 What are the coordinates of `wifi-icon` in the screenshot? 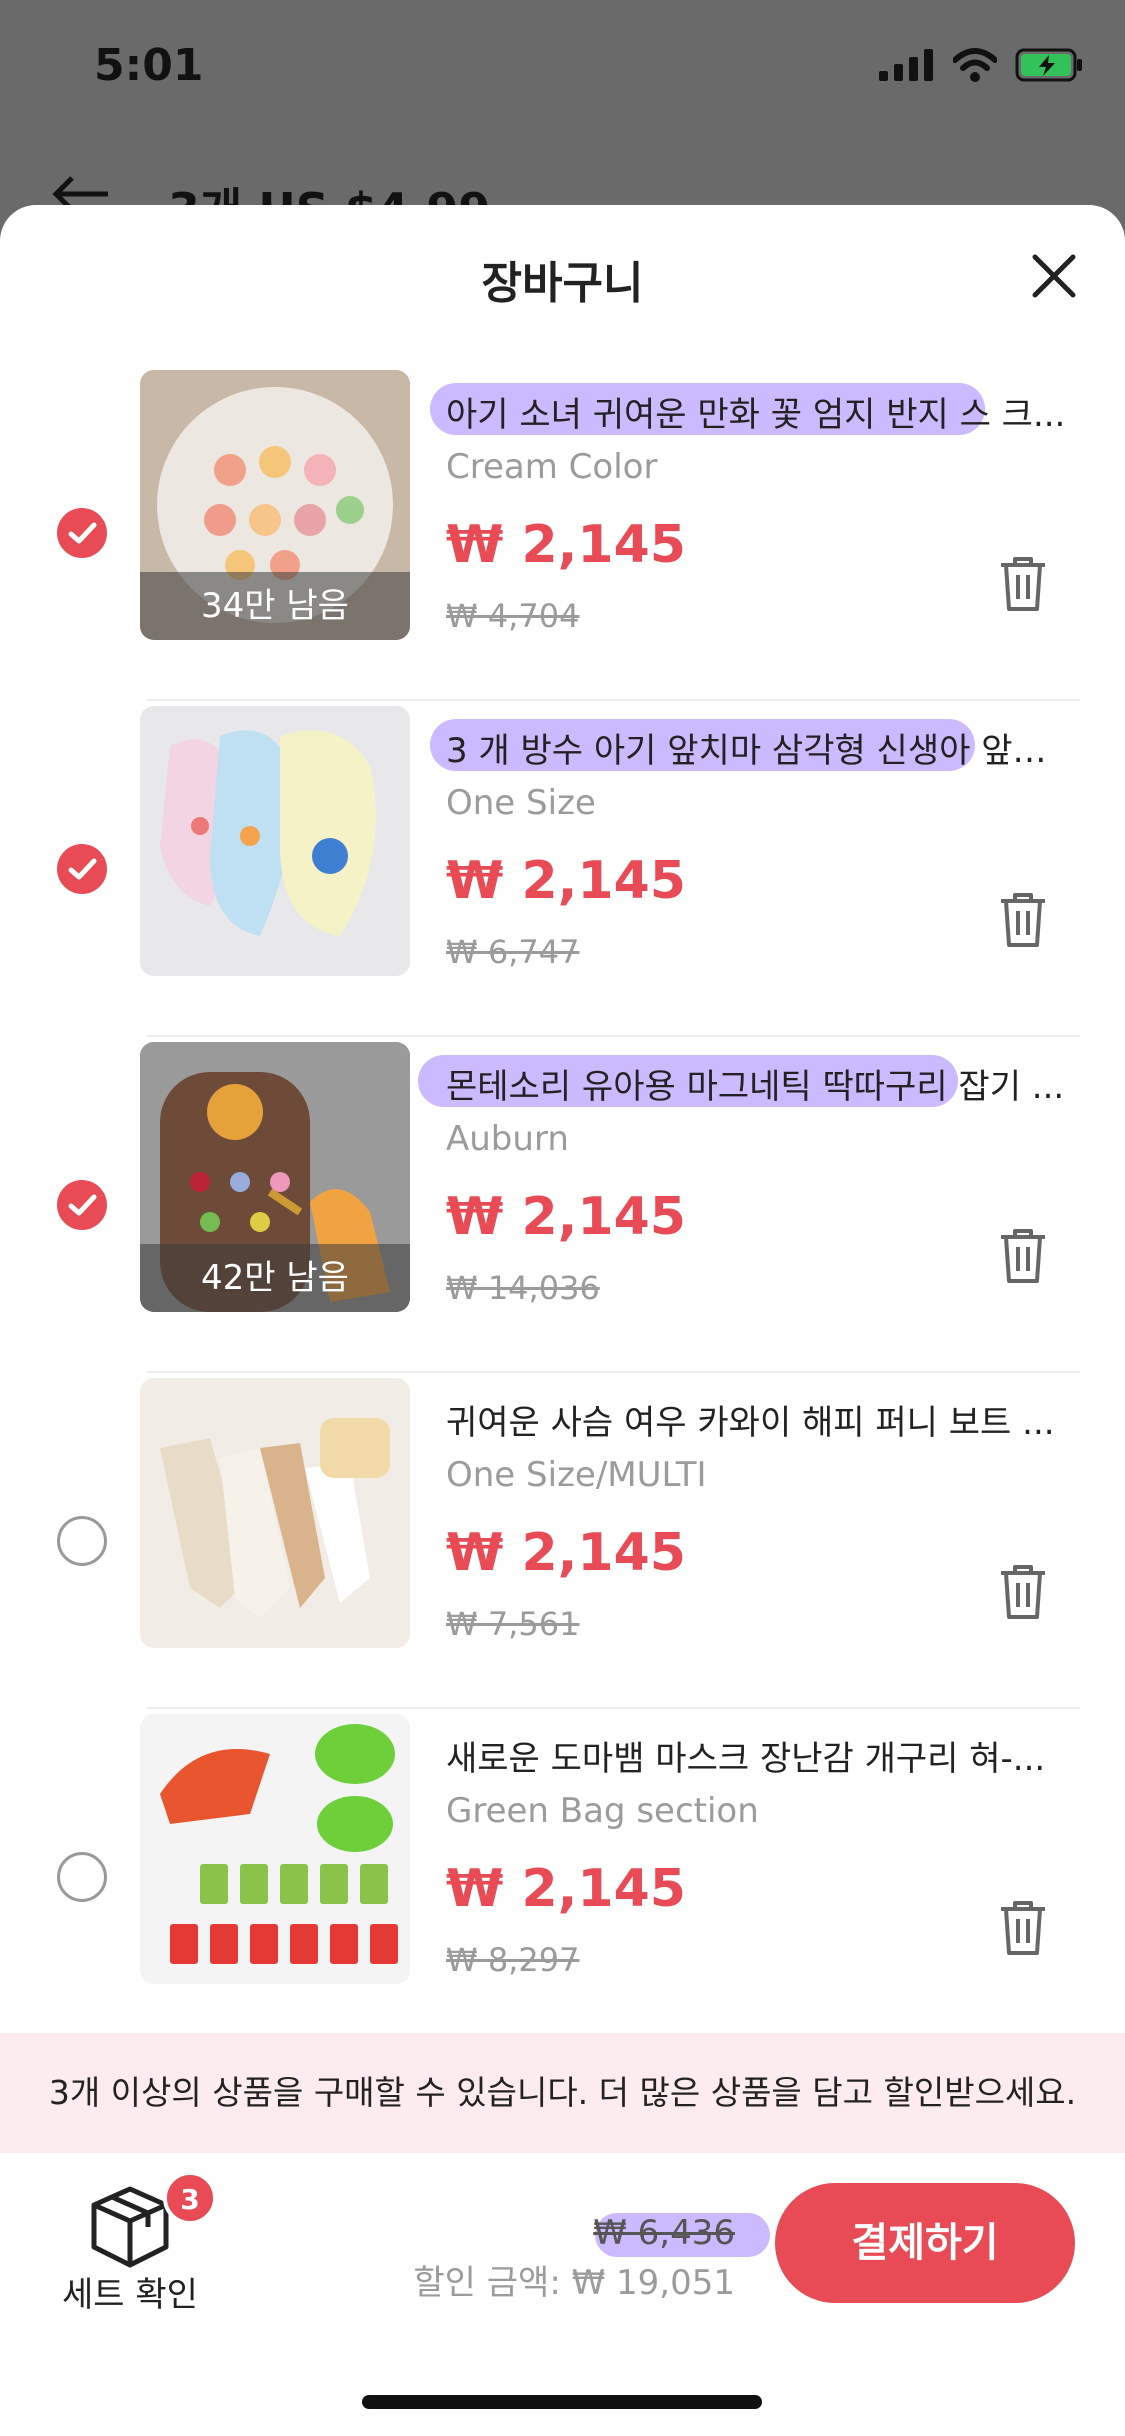 It's located at (975, 65).